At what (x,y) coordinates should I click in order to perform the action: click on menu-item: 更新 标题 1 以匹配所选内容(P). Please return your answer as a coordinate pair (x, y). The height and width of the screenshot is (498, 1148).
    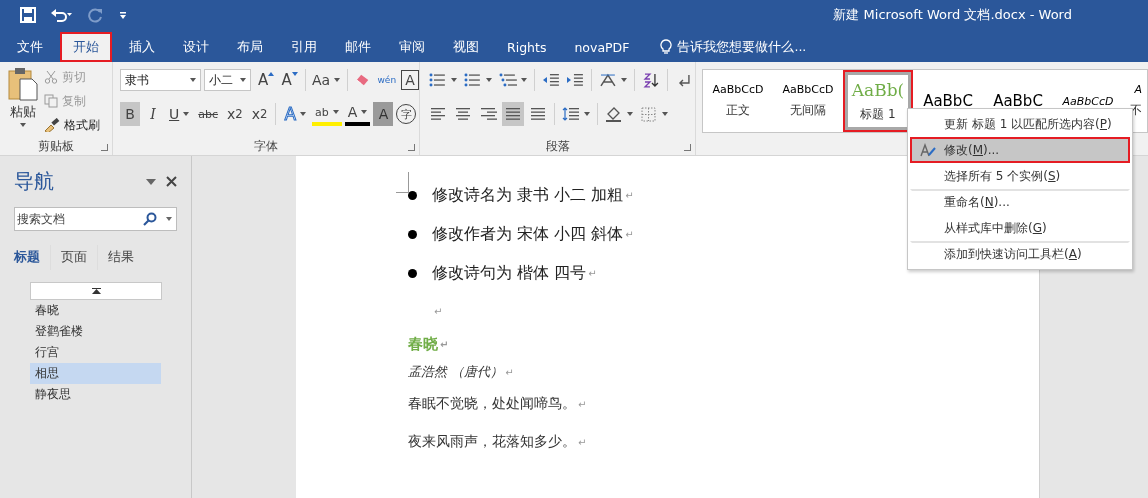
    Looking at the image, I should click on (1020, 124).